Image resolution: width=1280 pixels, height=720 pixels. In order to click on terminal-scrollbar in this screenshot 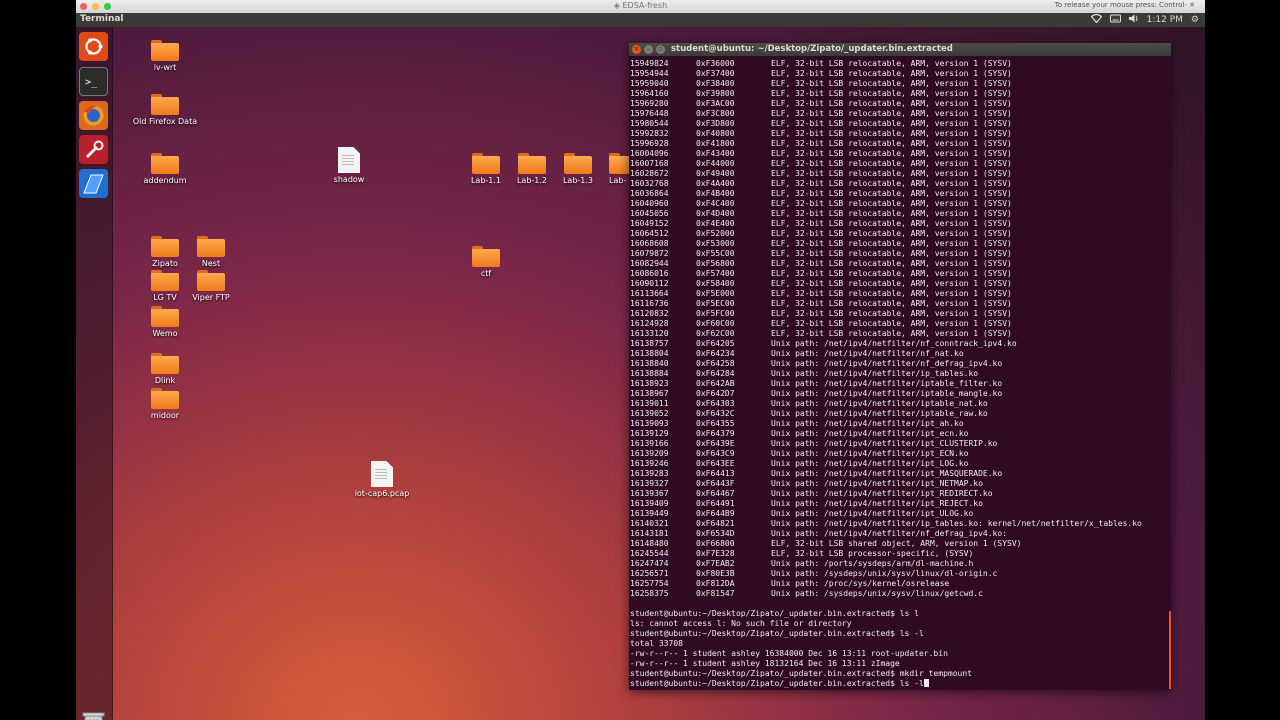, I will do `click(1170, 650)`.